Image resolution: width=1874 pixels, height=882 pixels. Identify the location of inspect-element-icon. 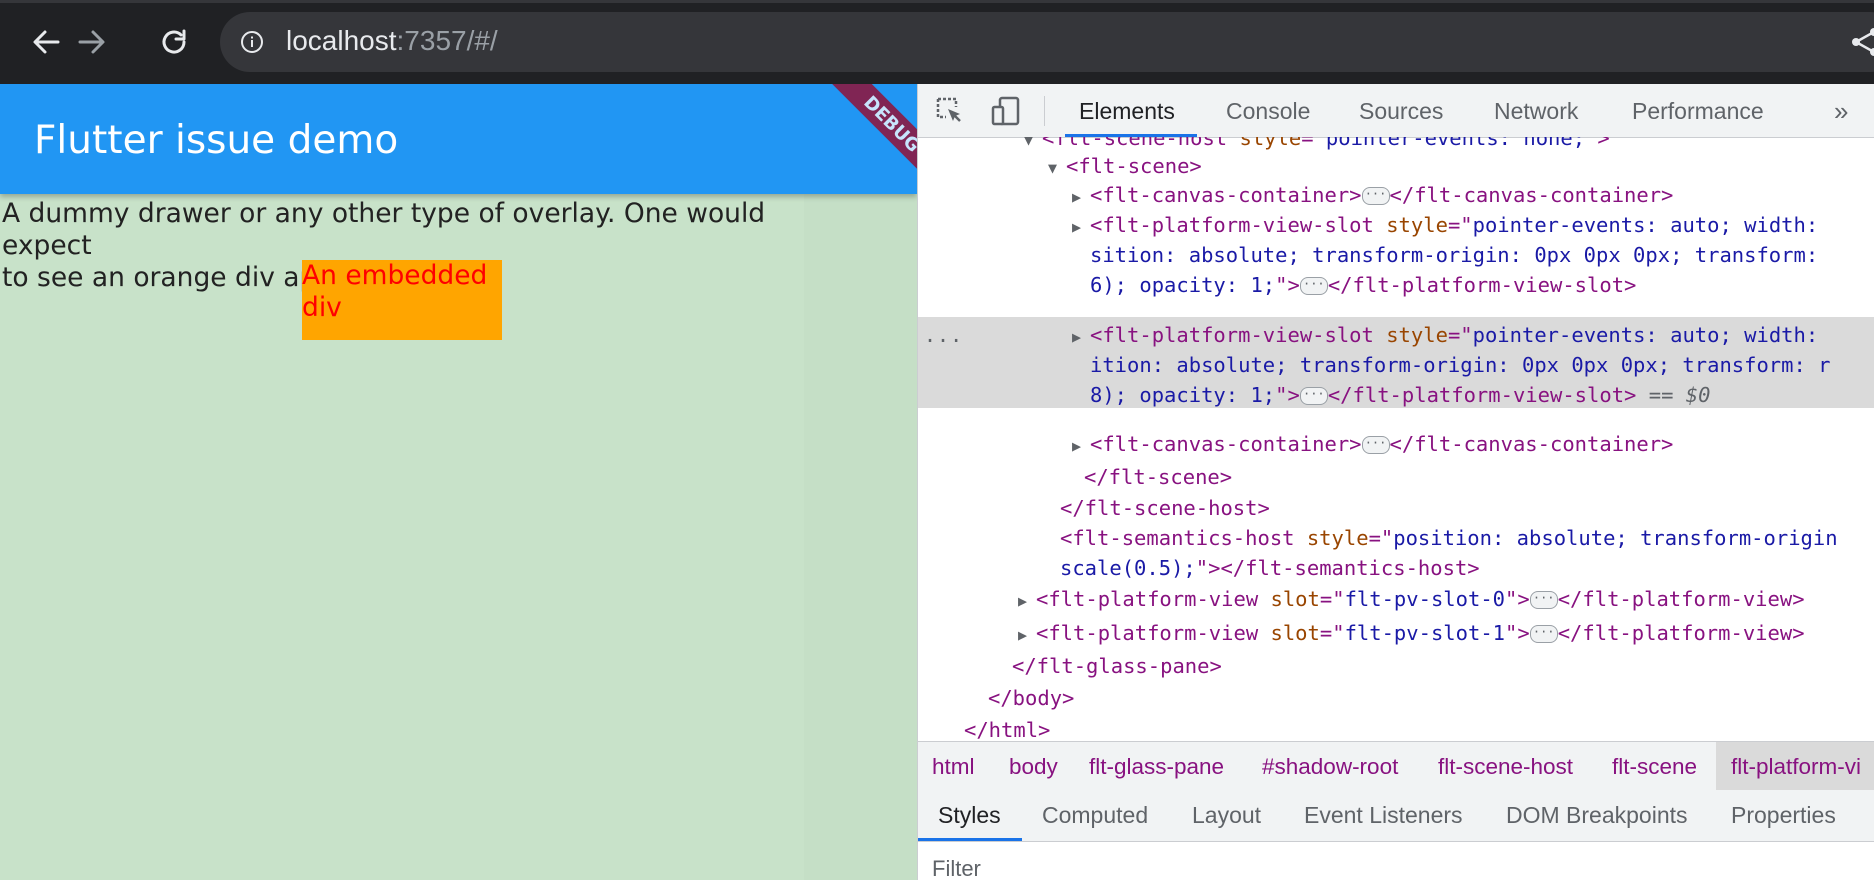
(950, 111).